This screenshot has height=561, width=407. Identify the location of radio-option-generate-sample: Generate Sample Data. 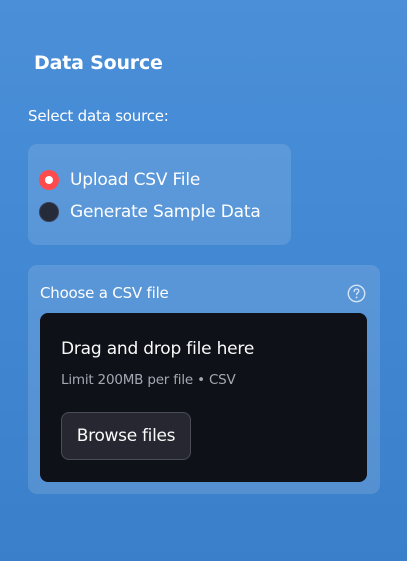
(150, 212).